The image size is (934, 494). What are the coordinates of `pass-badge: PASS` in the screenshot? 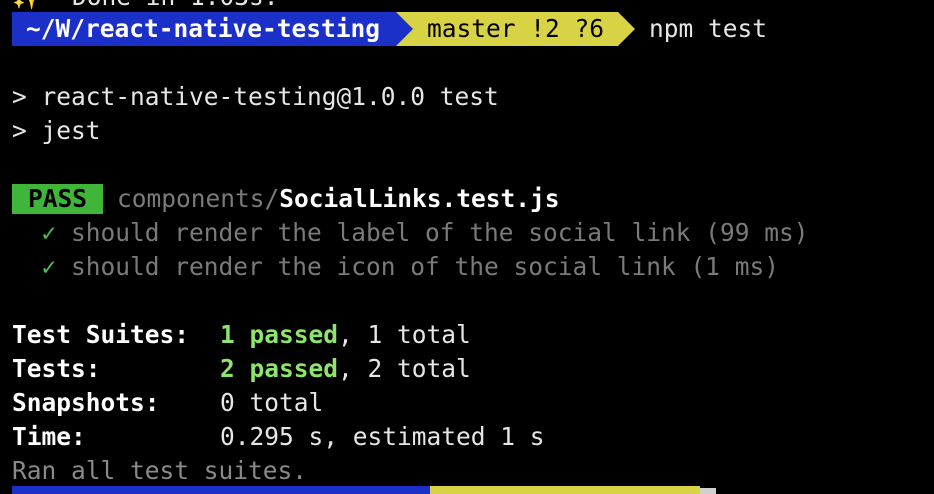 It's located at (58, 199).